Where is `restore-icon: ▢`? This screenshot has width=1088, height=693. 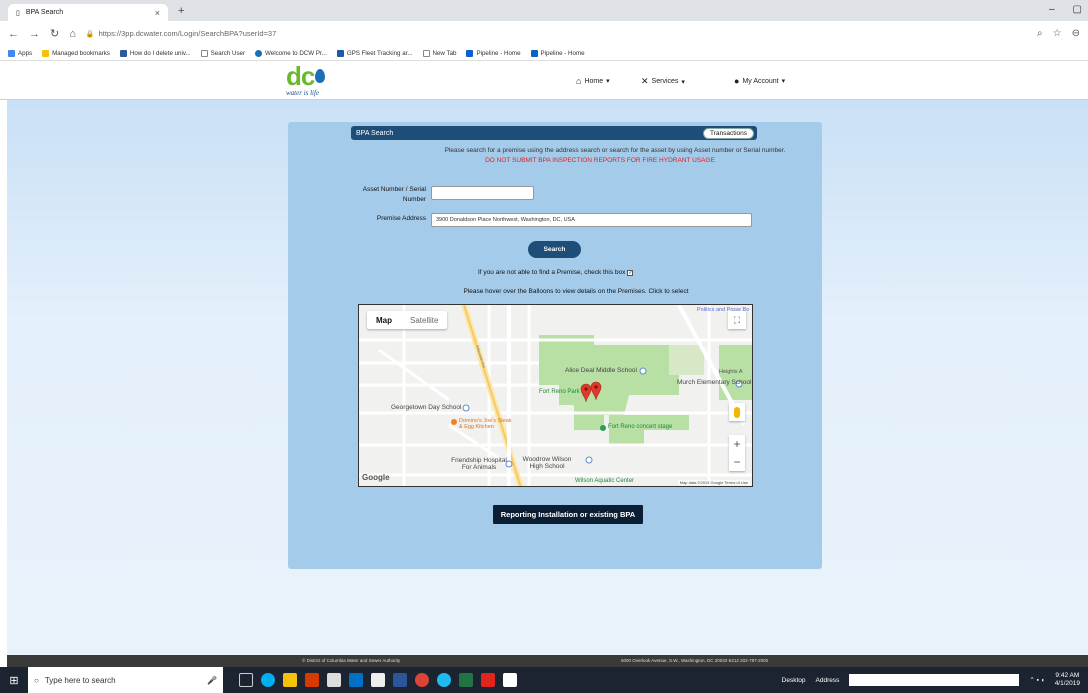
restore-icon: ▢ is located at coordinates (1077, 9).